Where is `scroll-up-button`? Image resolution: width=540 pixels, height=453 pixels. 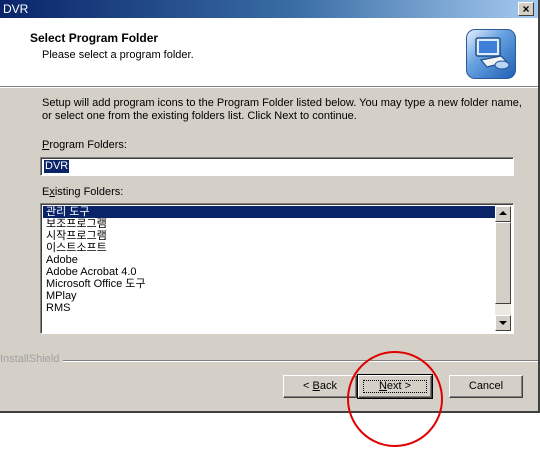 scroll-up-button is located at coordinates (503, 214).